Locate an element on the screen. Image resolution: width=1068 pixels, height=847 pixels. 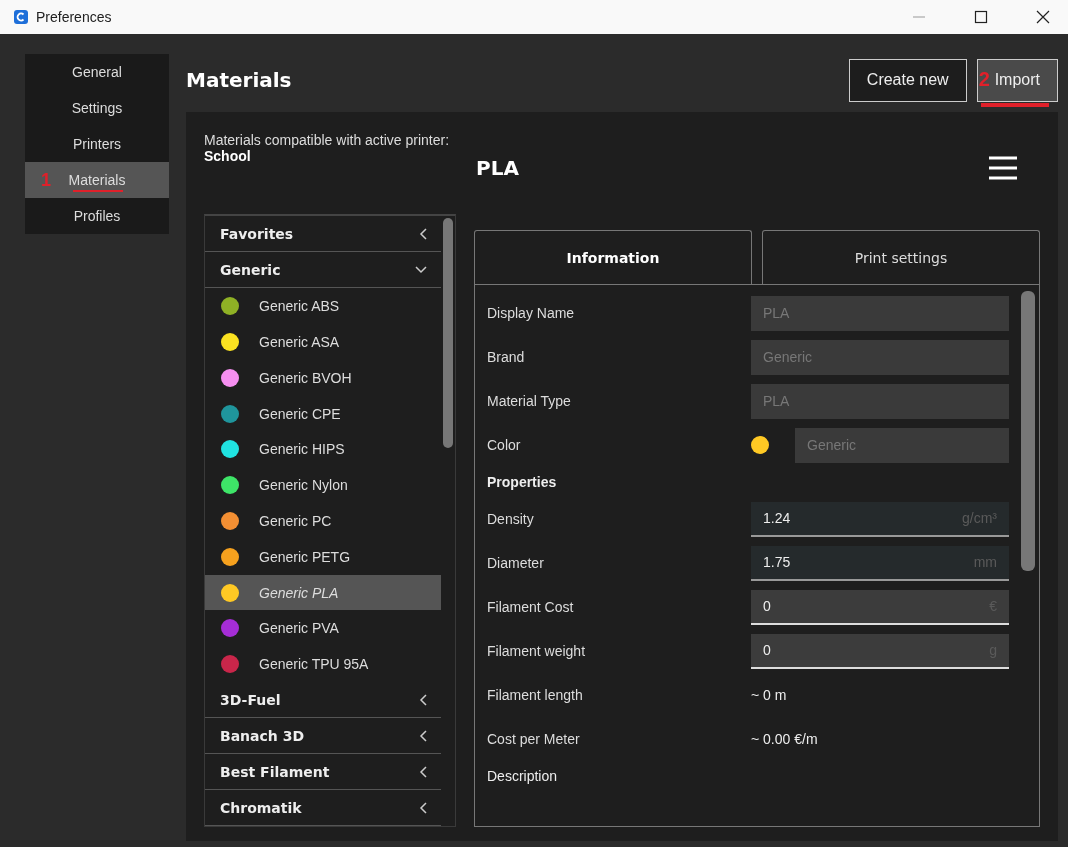
property-label: Filament weight is located at coordinates (537, 651).